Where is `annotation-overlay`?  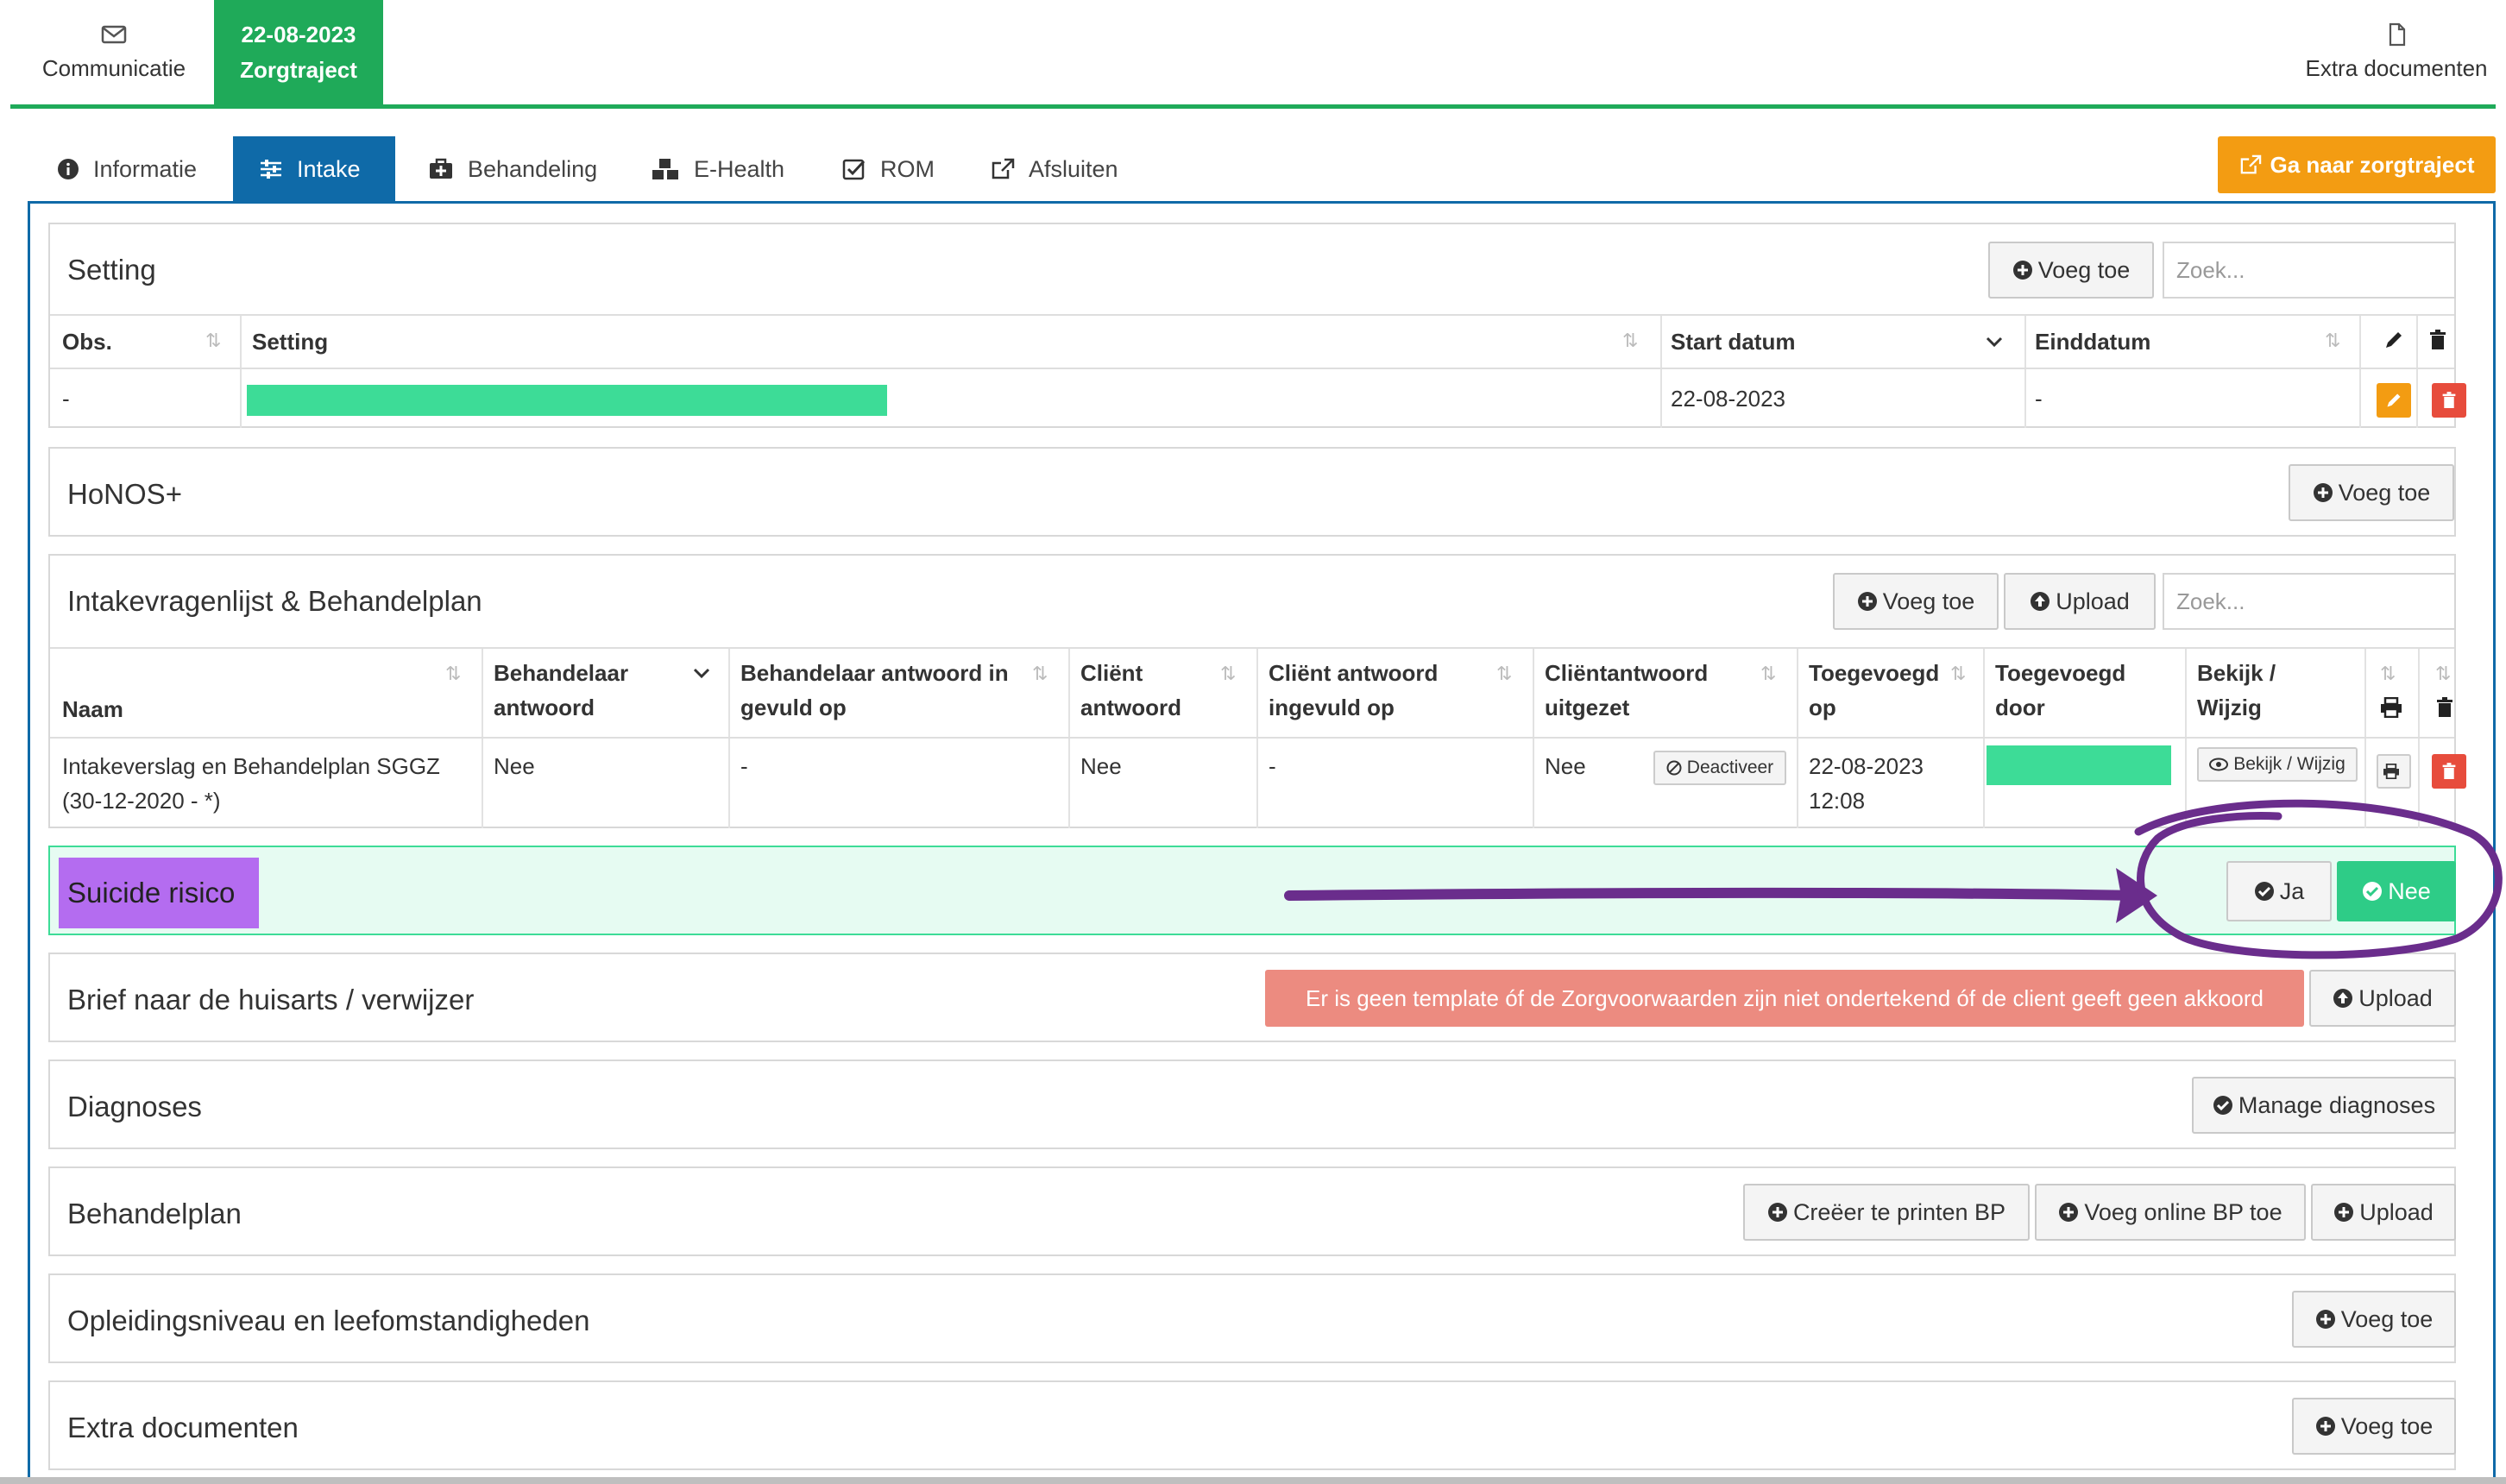 annotation-overlay is located at coordinates (1893, 879).